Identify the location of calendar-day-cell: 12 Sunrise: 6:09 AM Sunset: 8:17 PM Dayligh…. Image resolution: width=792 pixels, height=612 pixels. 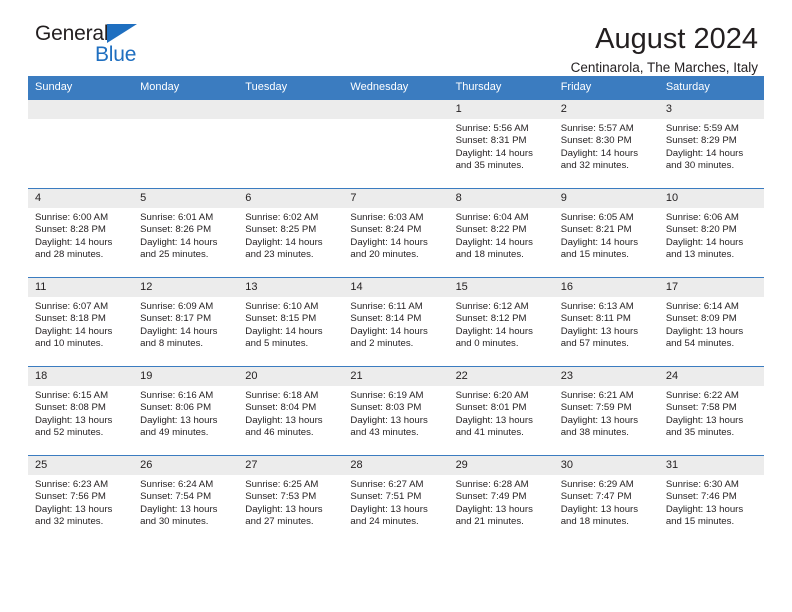
(186, 322).